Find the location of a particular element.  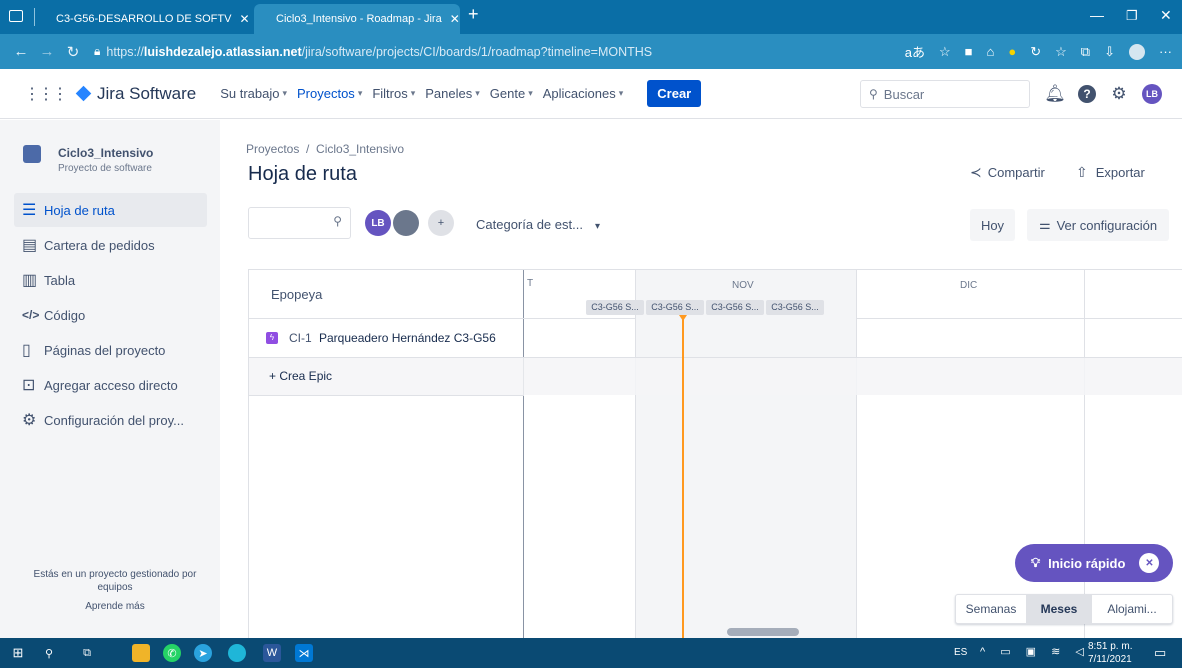

favorites-icon: ☆ is located at coordinates (1061, 52).